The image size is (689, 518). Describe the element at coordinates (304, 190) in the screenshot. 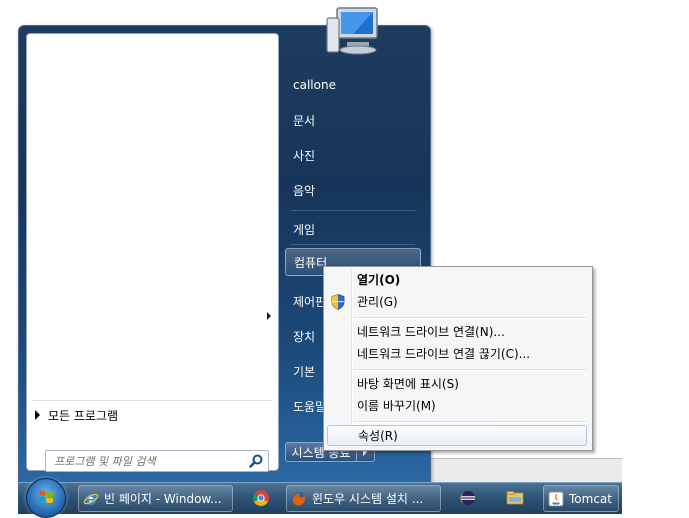

I see `right-item-label: 음악` at that location.